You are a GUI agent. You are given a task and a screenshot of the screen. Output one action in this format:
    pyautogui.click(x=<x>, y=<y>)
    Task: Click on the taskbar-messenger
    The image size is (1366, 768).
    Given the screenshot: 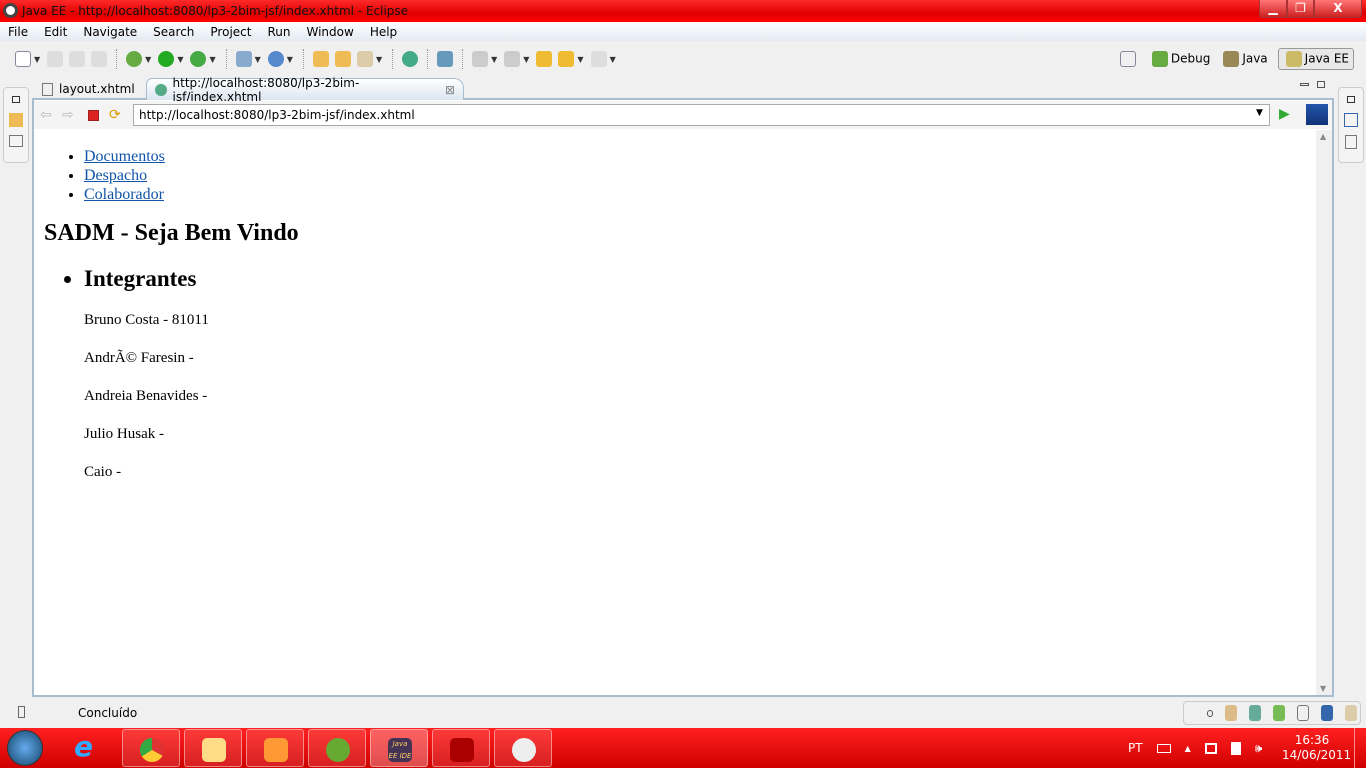 What is the action you would take?
    pyautogui.click(x=337, y=748)
    